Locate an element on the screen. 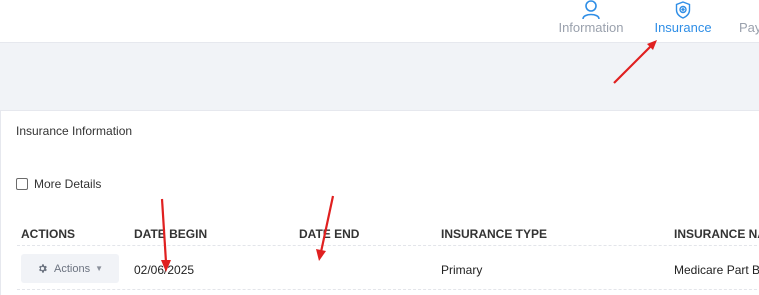  arrow-to-date-begin is located at coordinates (165, 235).